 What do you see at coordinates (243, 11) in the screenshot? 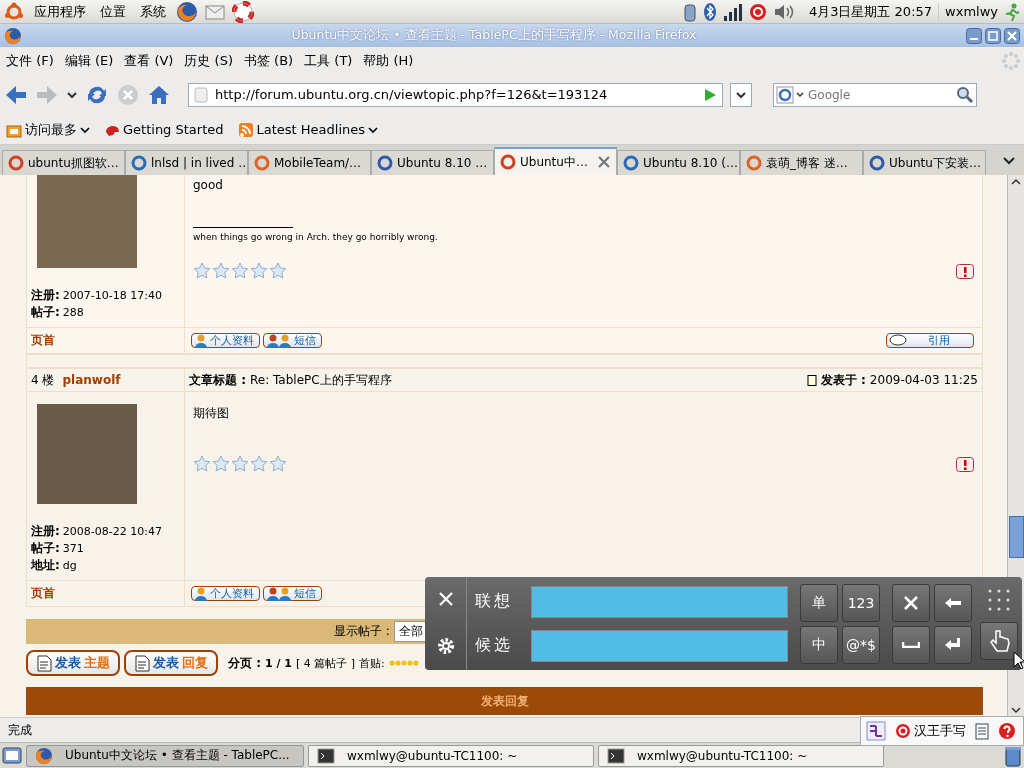
I see `lifebuoy-icon` at bounding box center [243, 11].